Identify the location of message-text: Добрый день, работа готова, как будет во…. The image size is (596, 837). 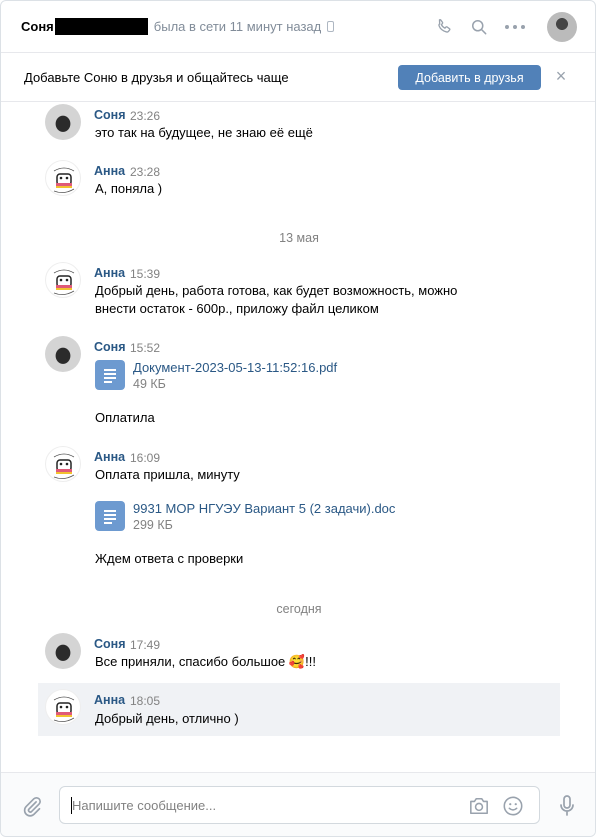
(276, 299).